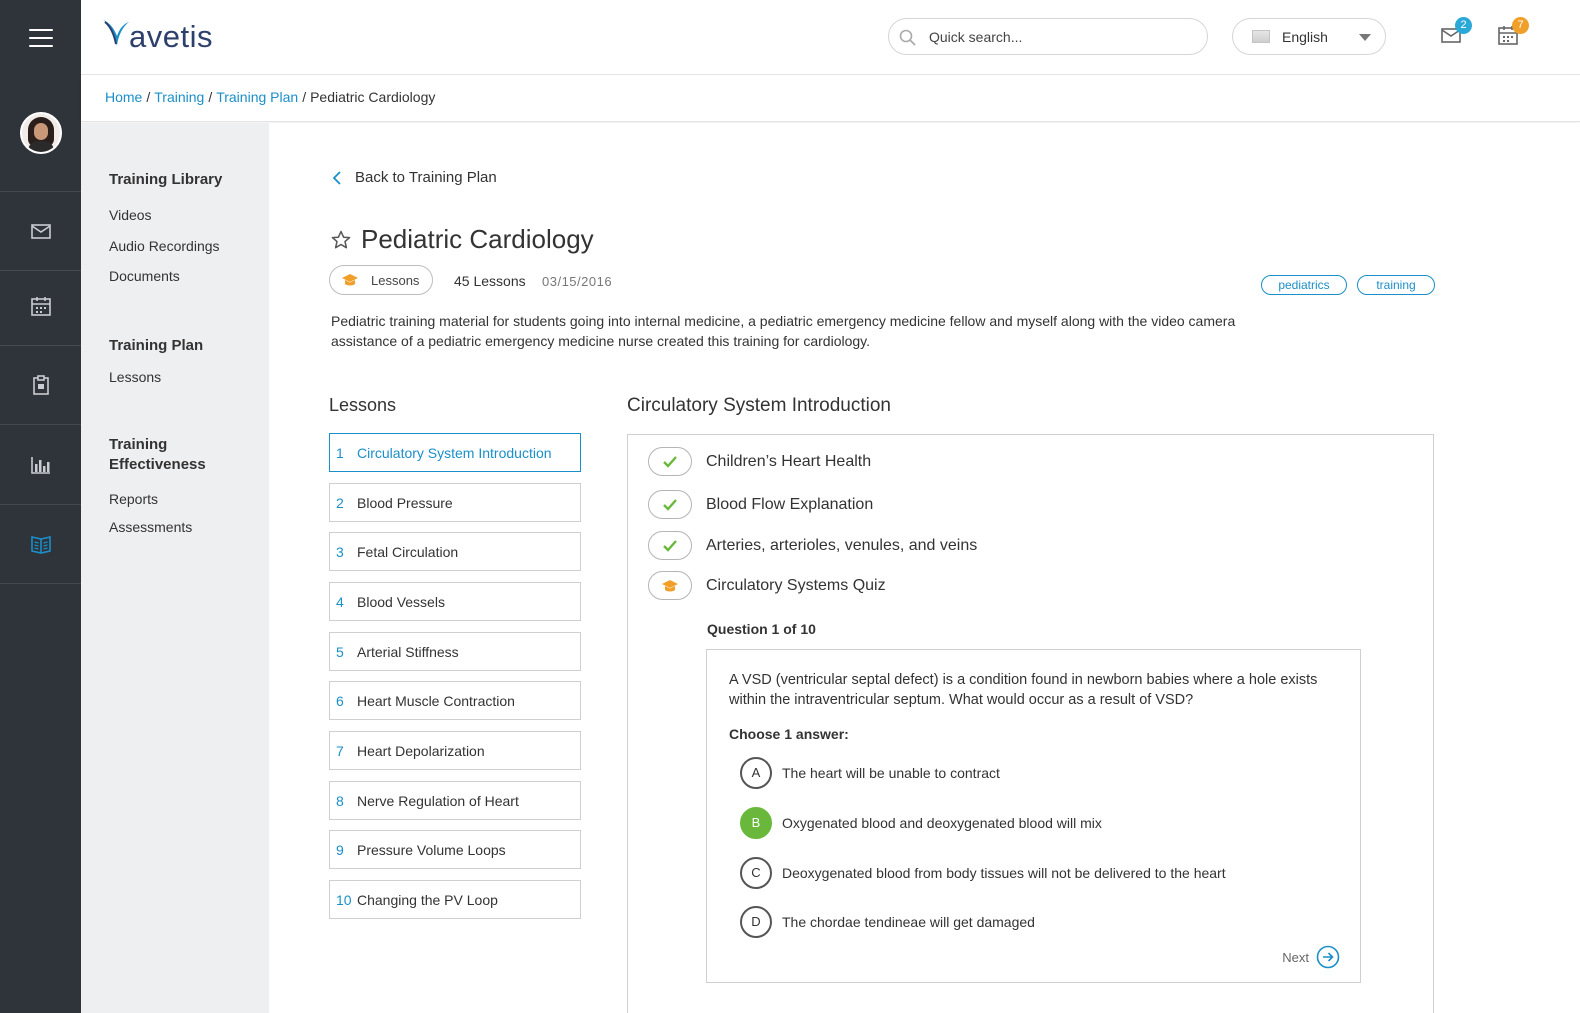 The image size is (1580, 1013). I want to click on lesson-item: 6 Heart Muscle Contraction, so click(455, 700).